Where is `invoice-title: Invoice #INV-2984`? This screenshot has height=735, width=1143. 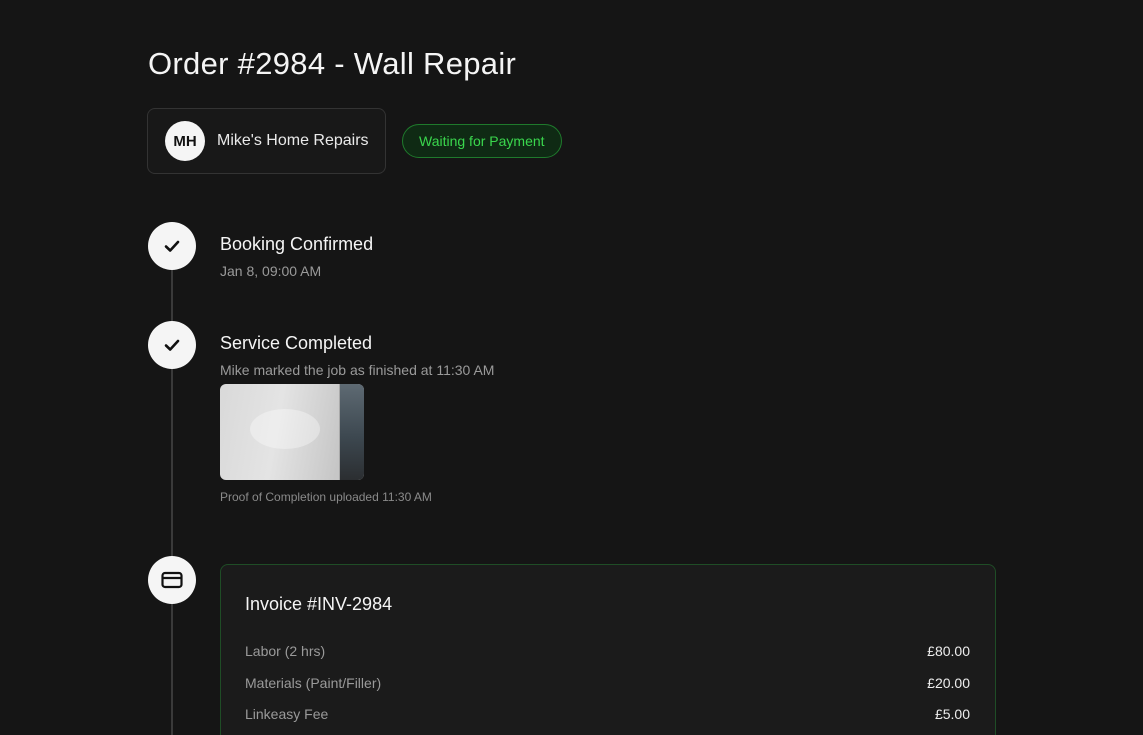 invoice-title: Invoice #INV-2984 is located at coordinates (319, 604).